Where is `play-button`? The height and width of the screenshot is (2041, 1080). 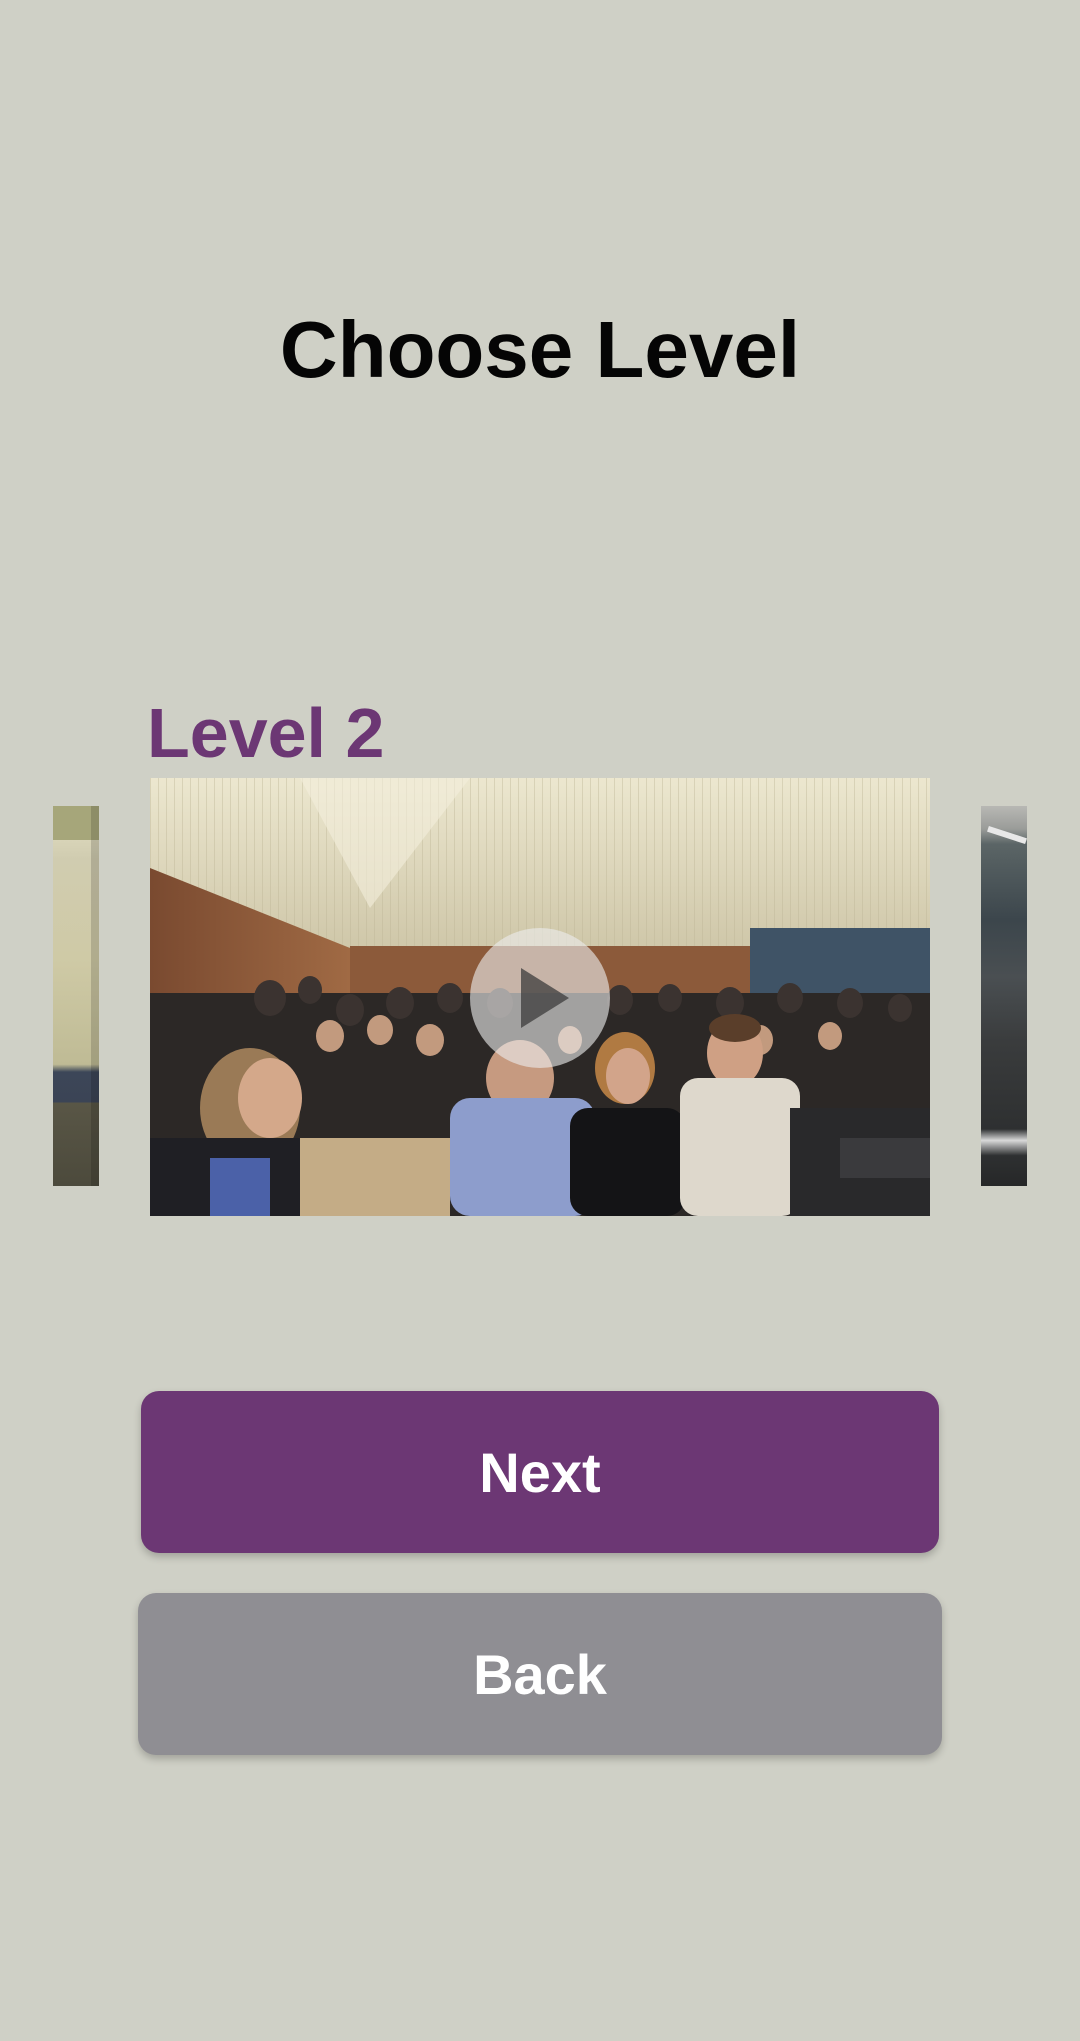
play-button is located at coordinates (540, 998).